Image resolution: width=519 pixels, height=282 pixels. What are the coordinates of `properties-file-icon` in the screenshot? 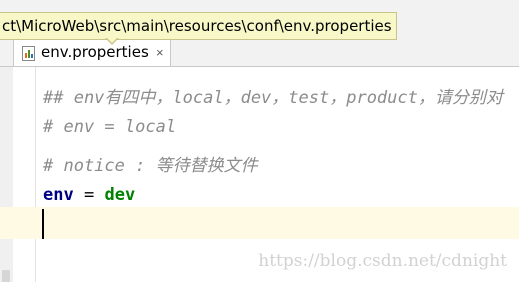 It's located at (28, 53).